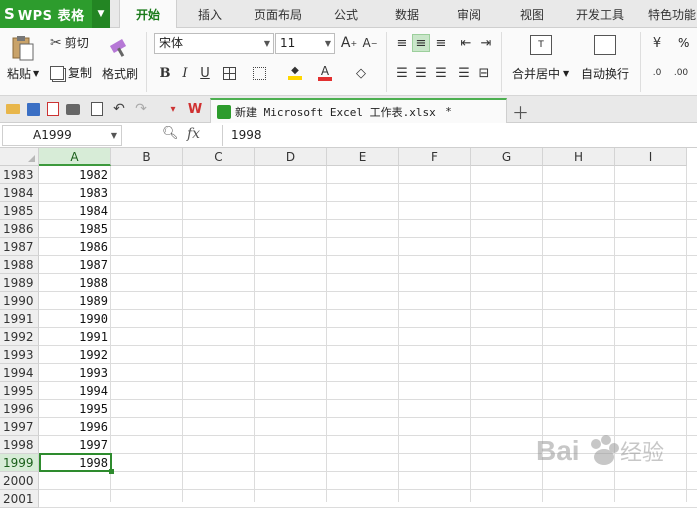  I want to click on format-painter-icon, so click(119, 47).